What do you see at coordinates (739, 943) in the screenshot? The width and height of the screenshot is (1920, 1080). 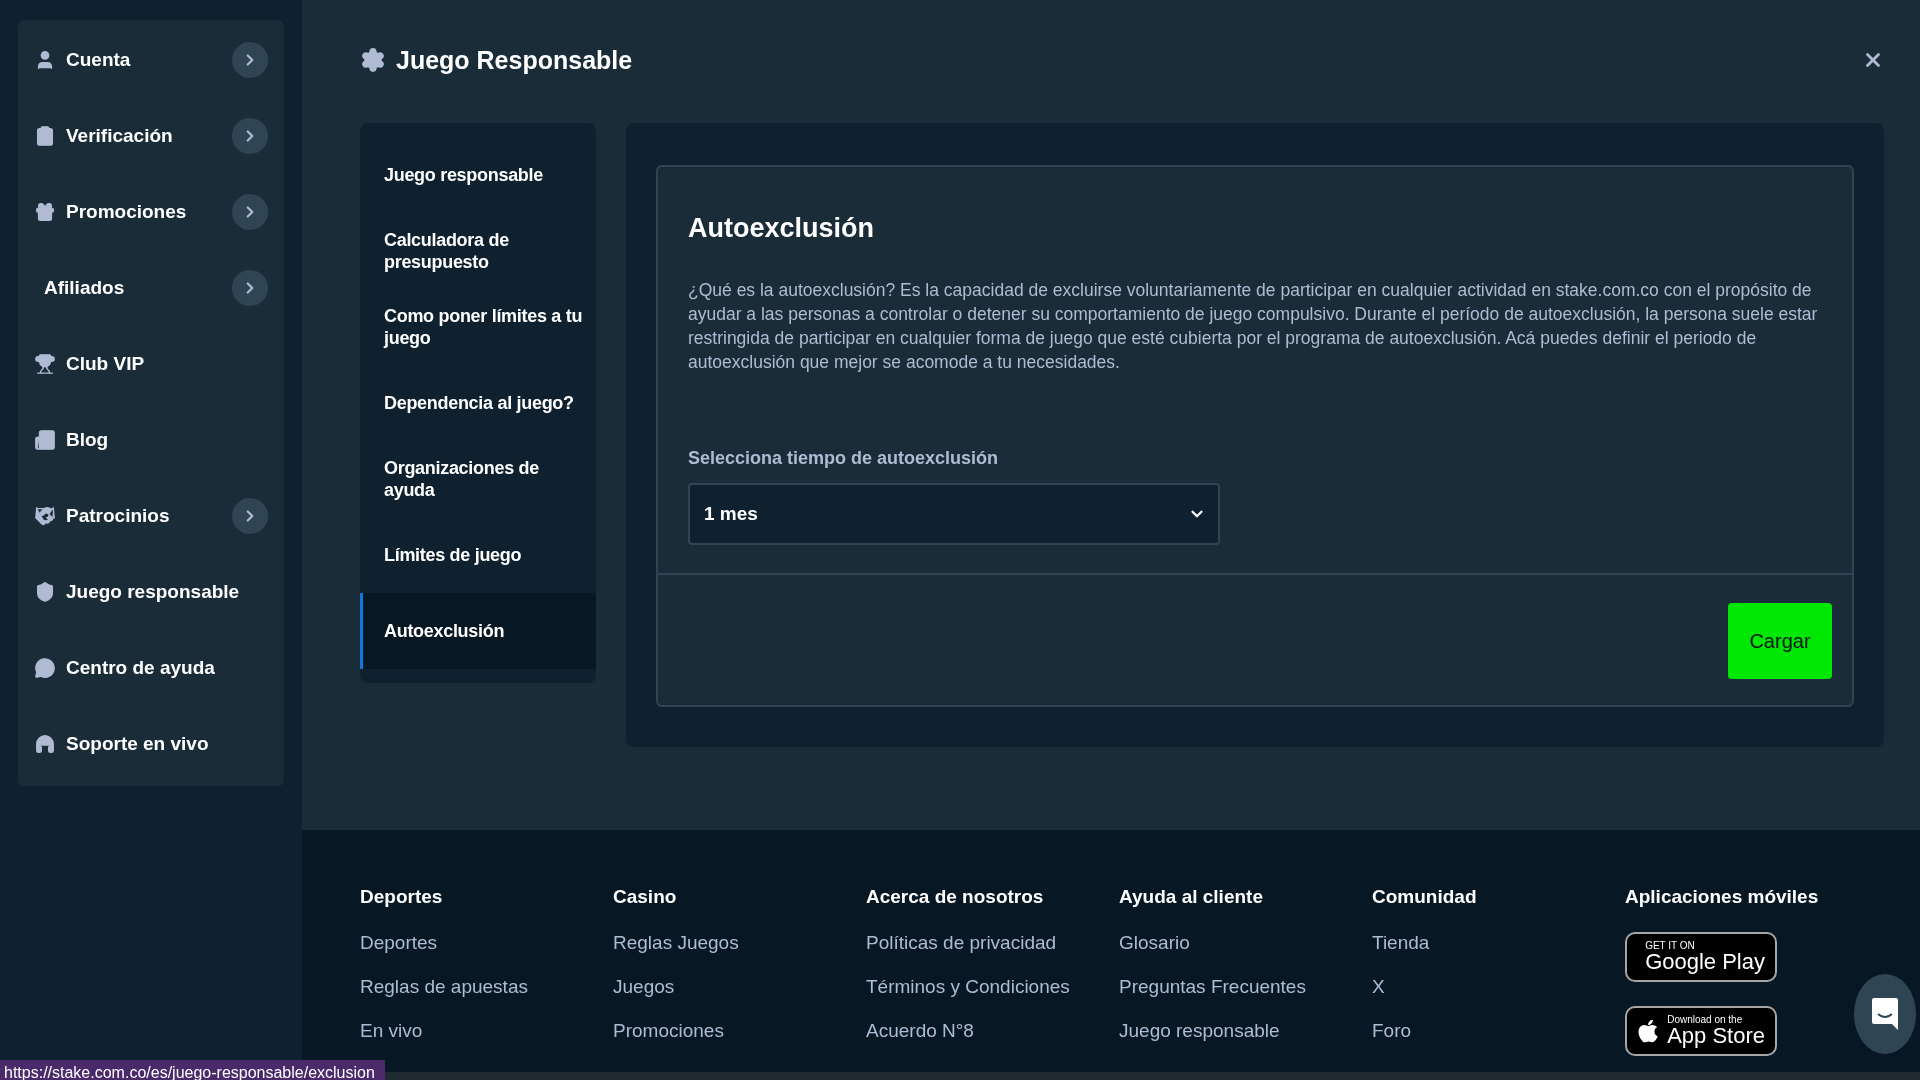 I see `footer-link: Reglas Juegos` at bounding box center [739, 943].